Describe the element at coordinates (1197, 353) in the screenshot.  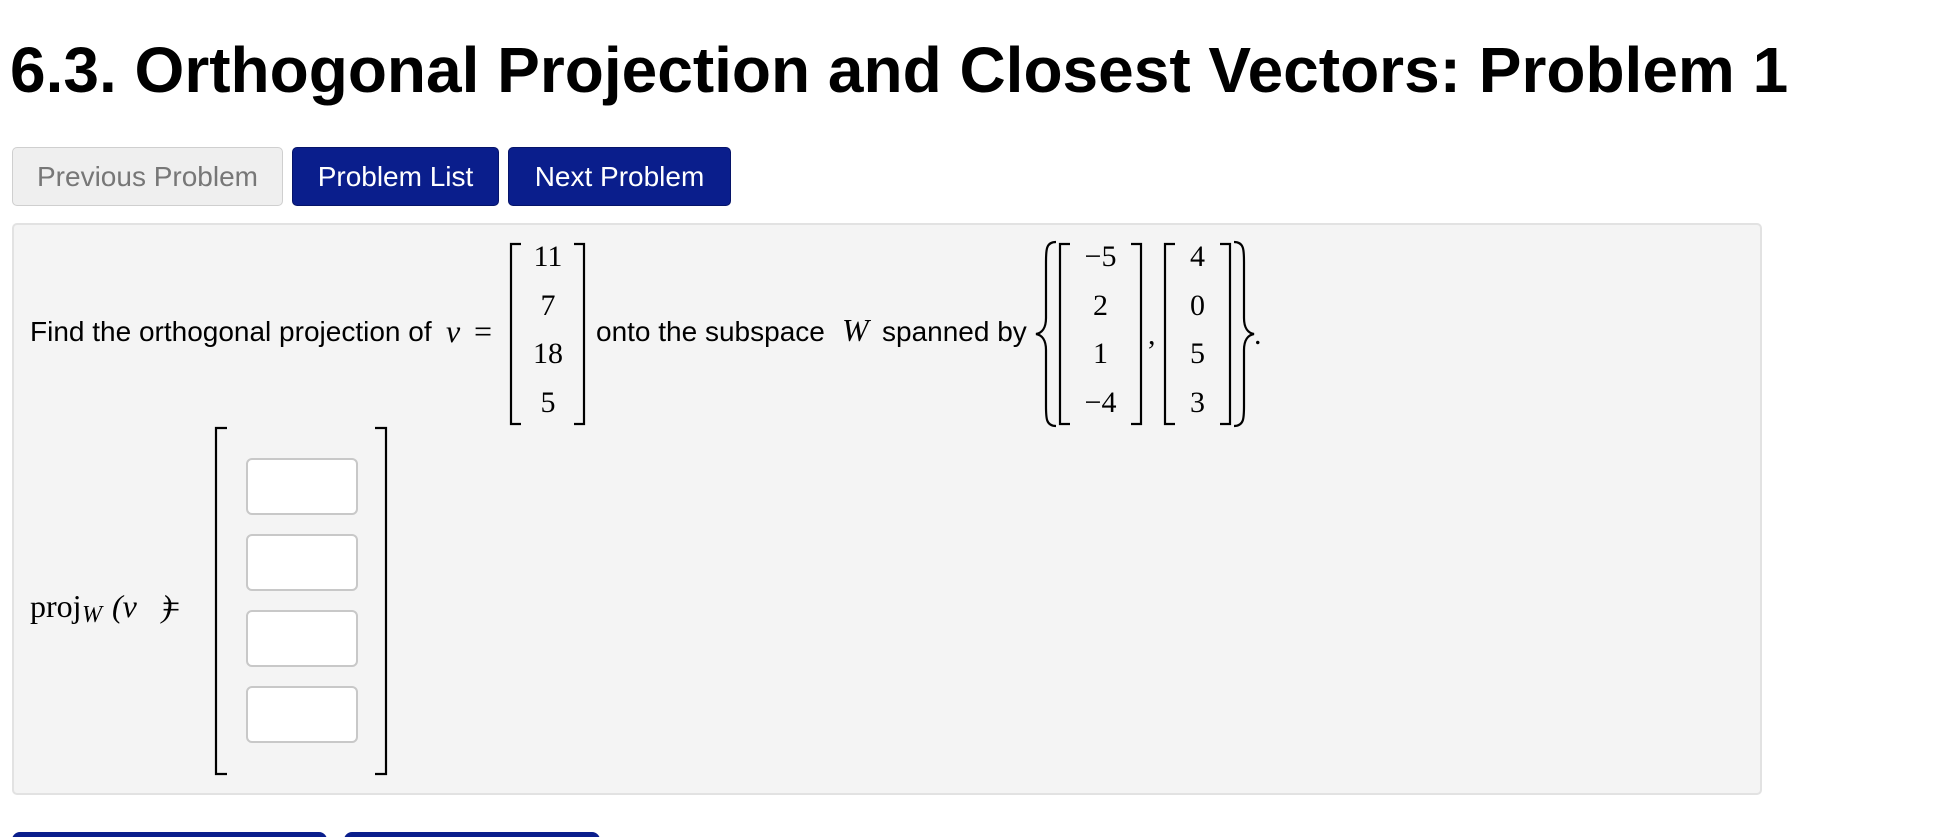
I see `span-vector-2-entry: 5` at that location.